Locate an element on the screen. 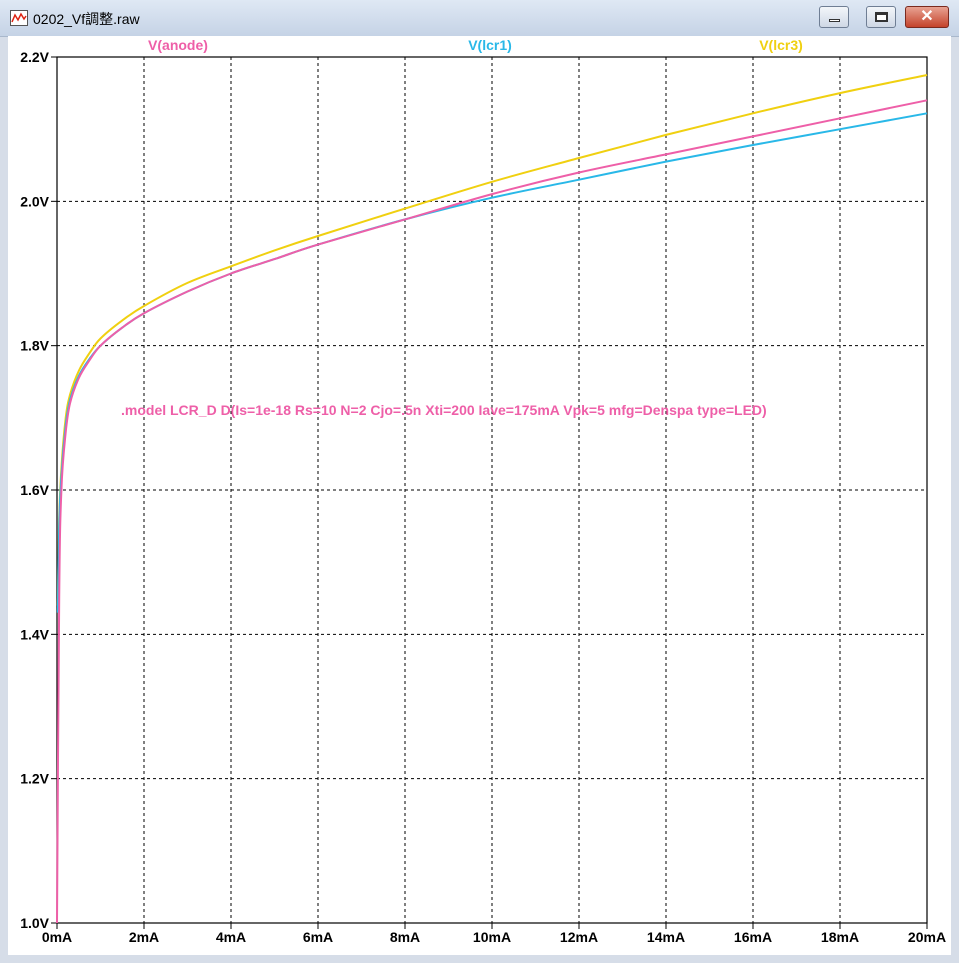  x-tick-label: 14mA is located at coordinates (666, 937).